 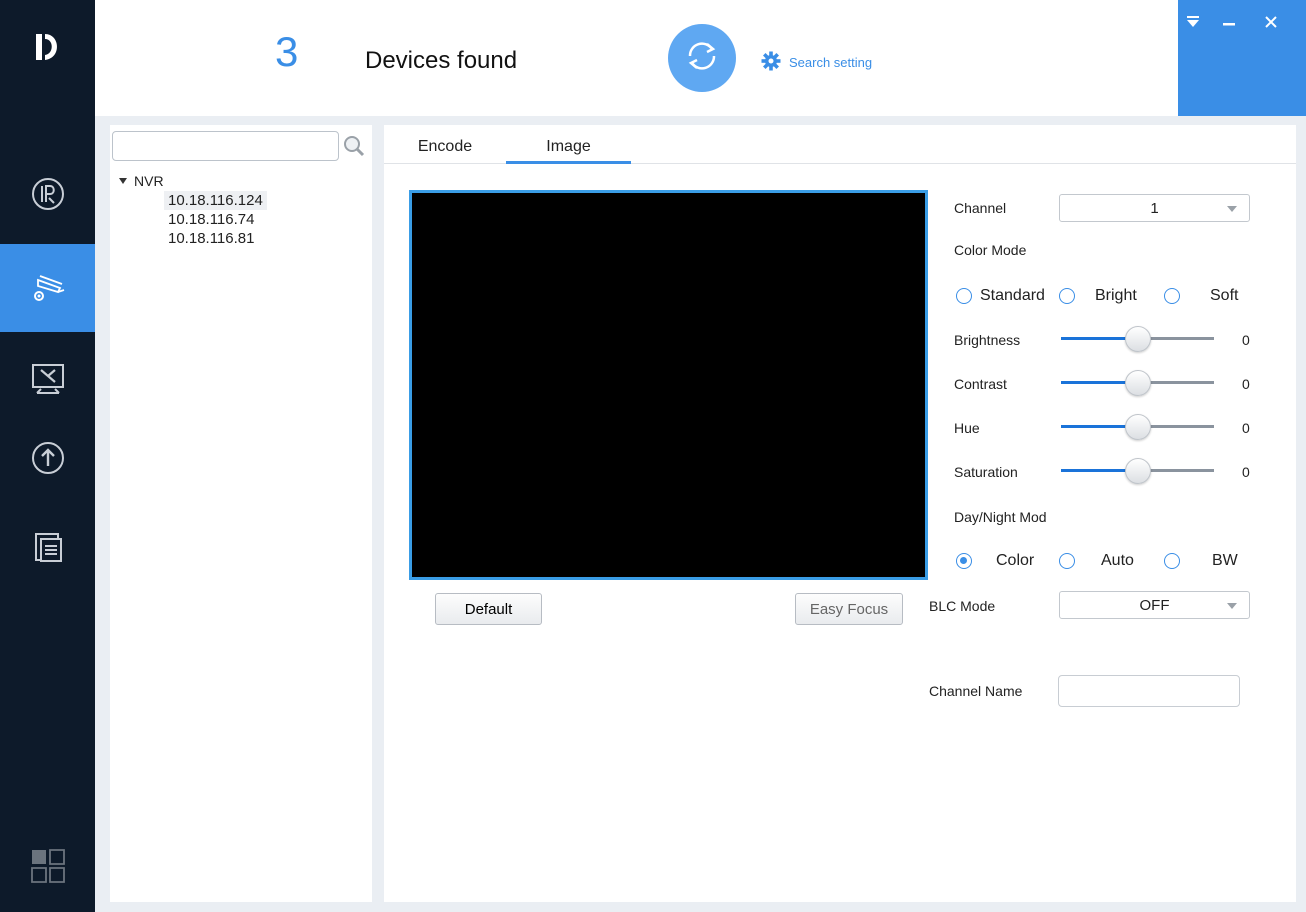 What do you see at coordinates (962, 606) in the screenshot?
I see `blc-mode-label: BLC Mode` at bounding box center [962, 606].